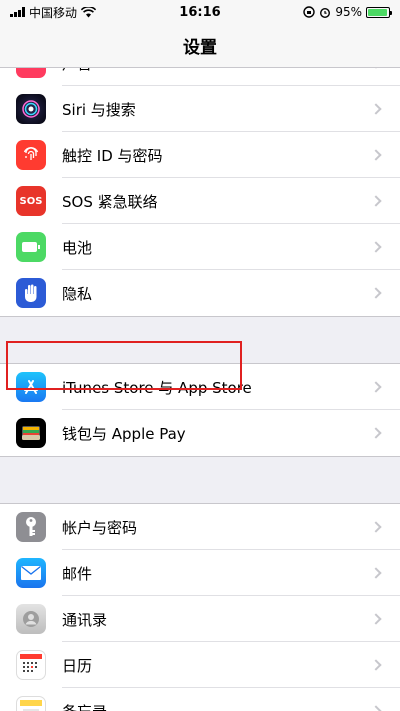 The image size is (400, 711). I want to click on settings-row-label: 隐私, so click(77, 293).